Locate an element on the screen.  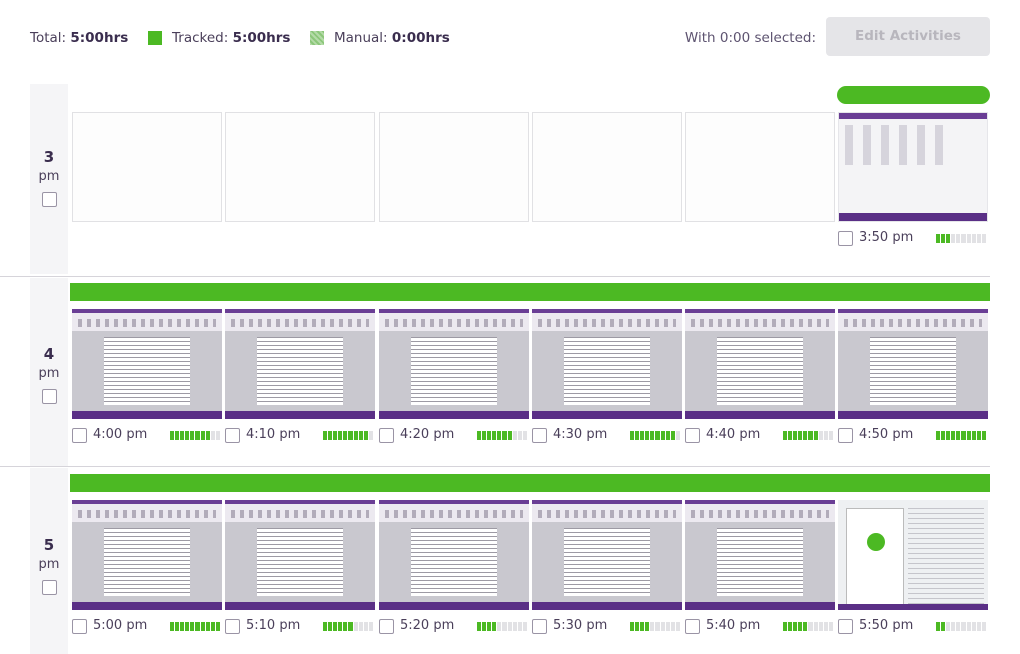
hour-label: 4 pm is located at coordinates (49, 372).